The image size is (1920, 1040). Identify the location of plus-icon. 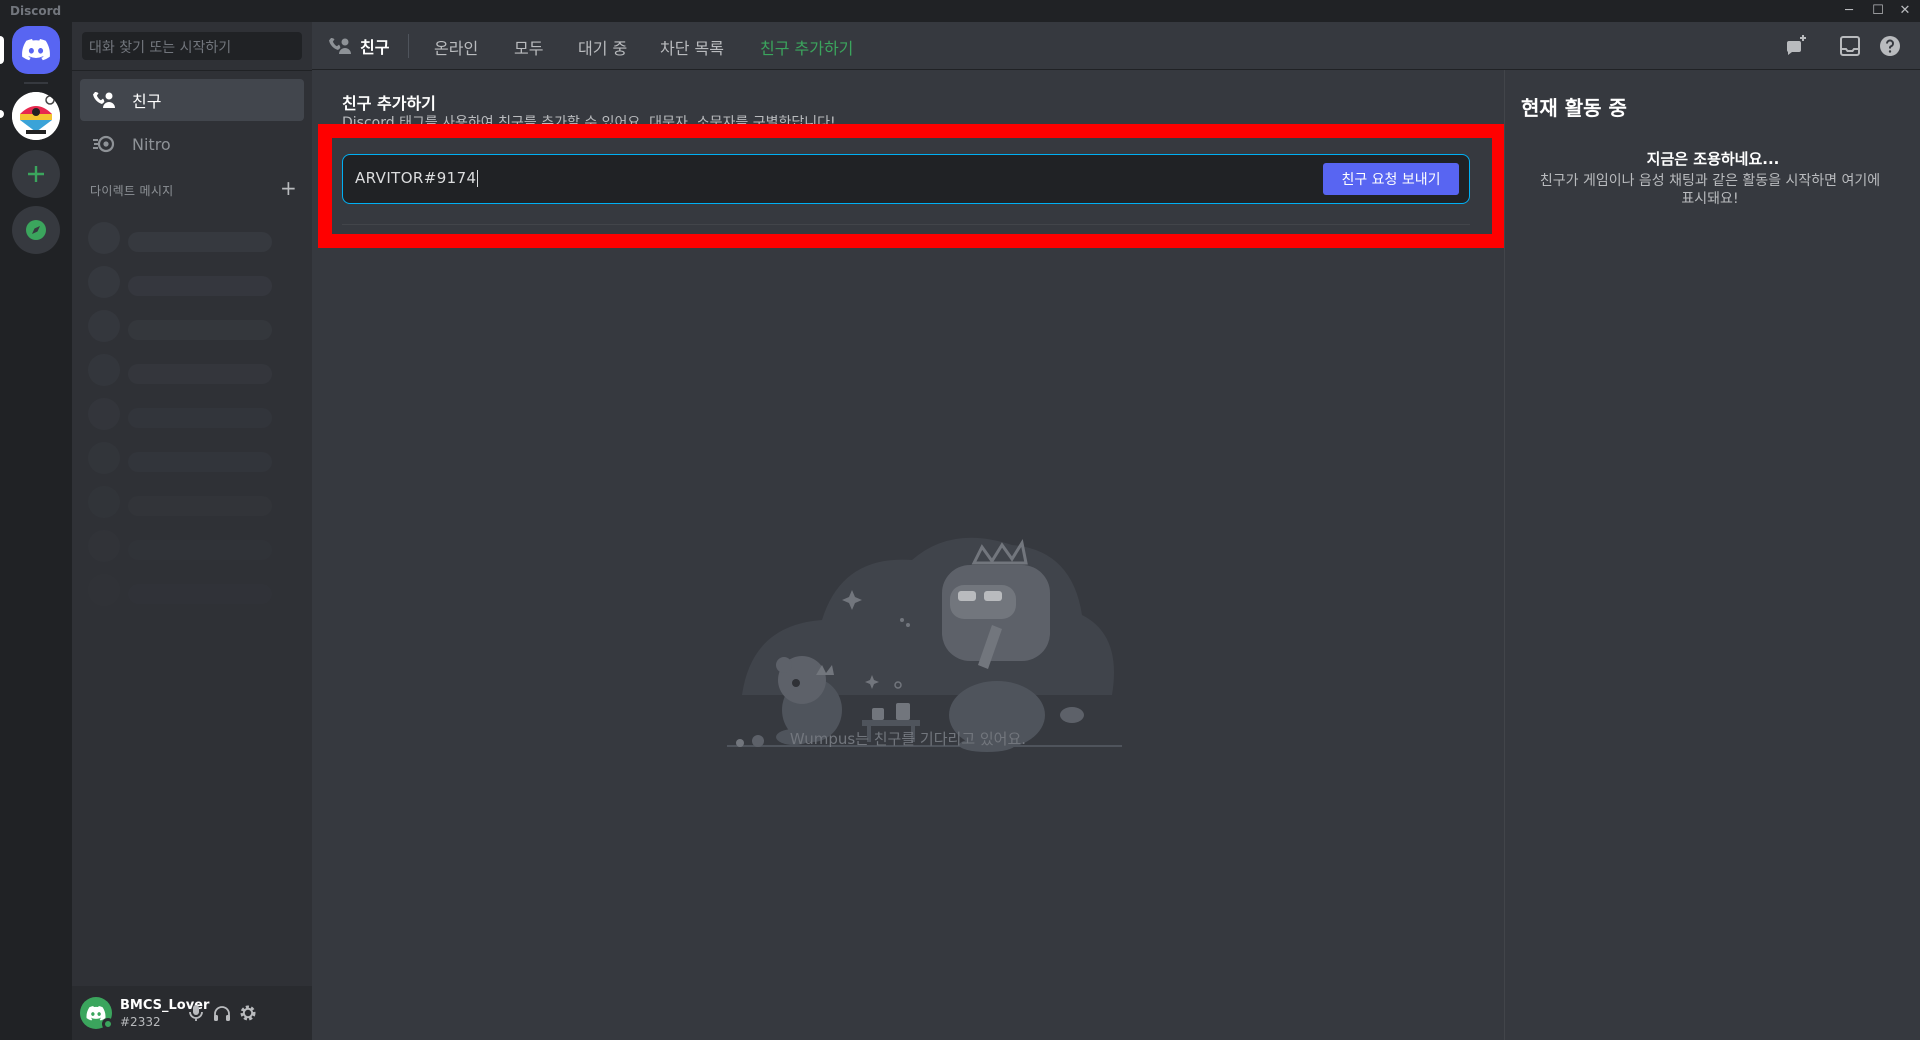
(36, 174).